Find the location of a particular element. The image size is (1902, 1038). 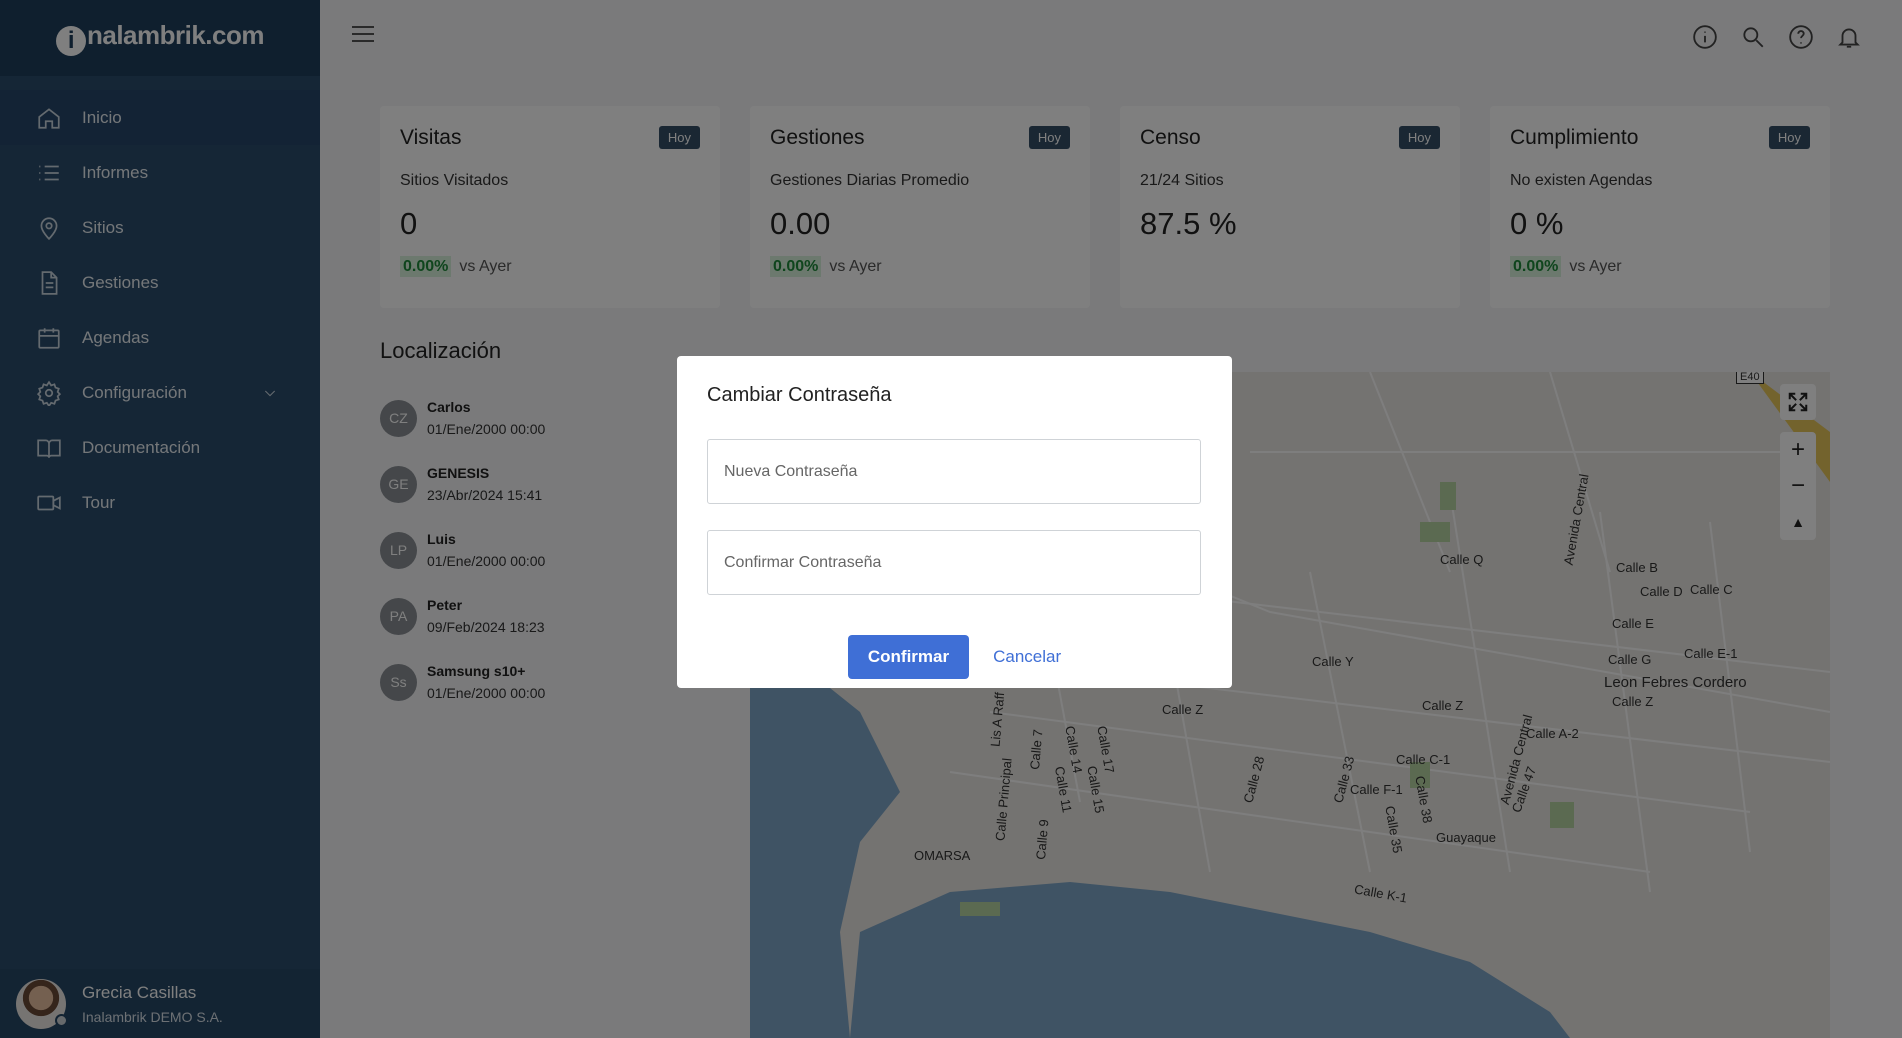

confirm-button: Confirmar is located at coordinates (908, 657).